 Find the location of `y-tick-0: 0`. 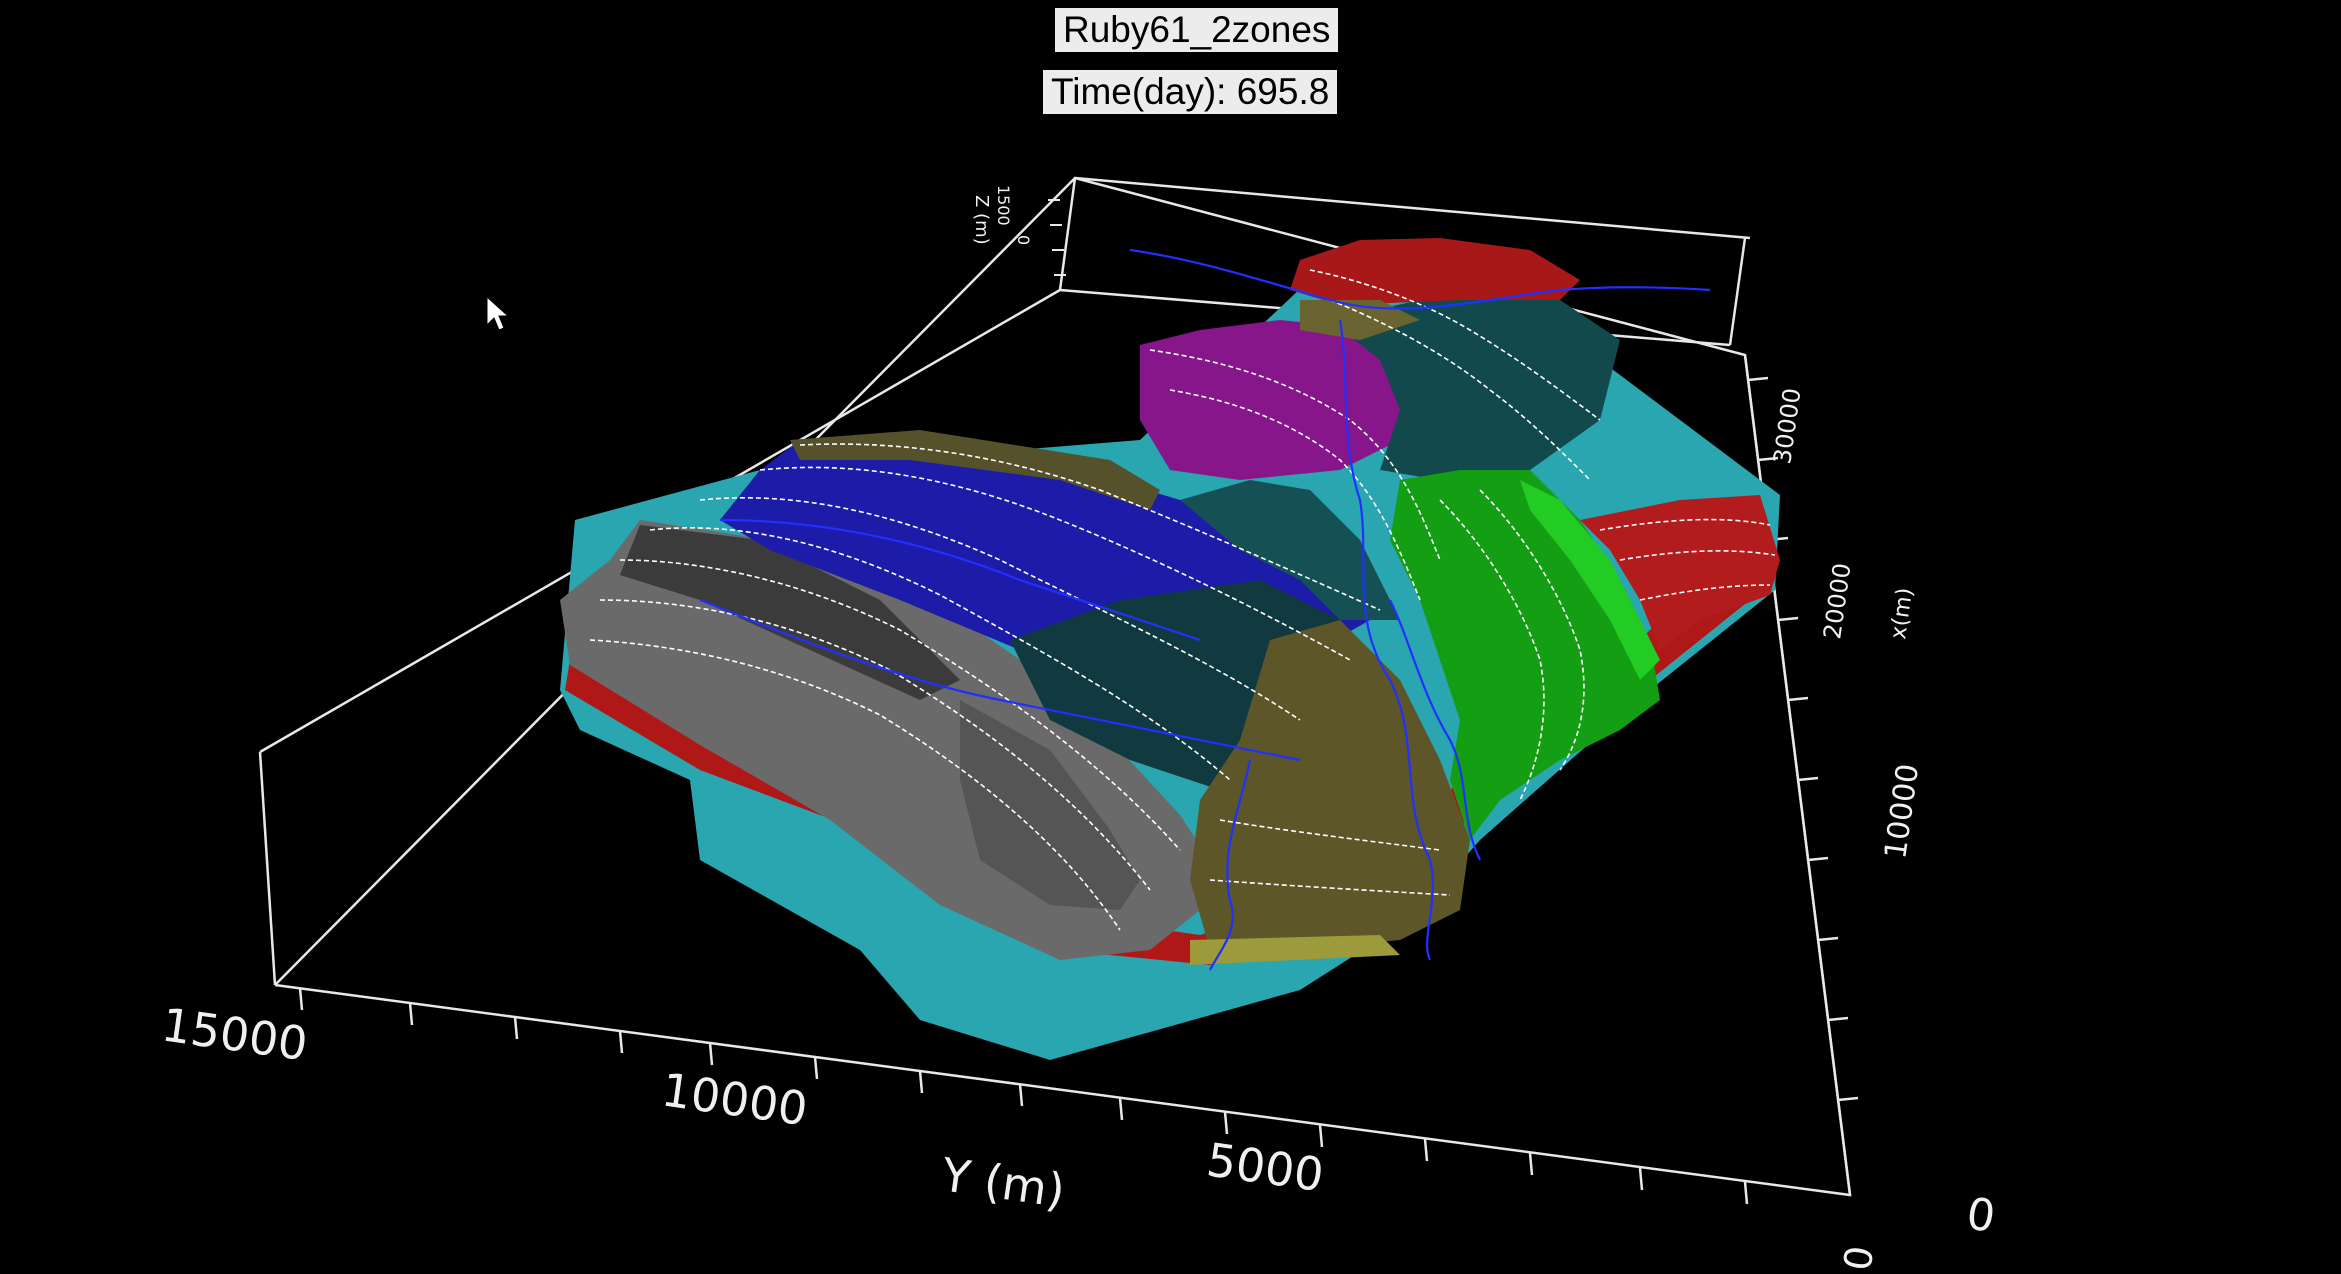

y-tick-0: 0 is located at coordinates (1980, 1215).